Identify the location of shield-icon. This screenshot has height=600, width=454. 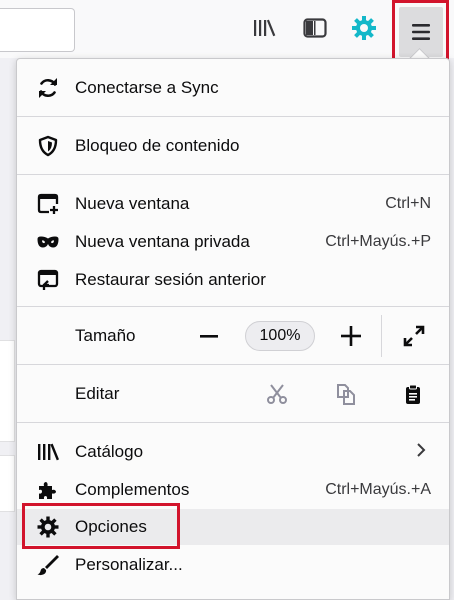
(48, 146).